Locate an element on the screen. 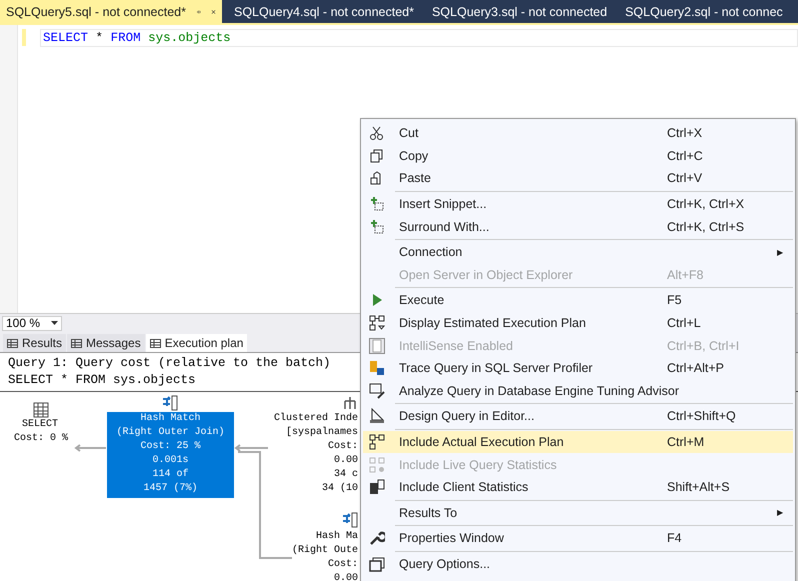 This screenshot has width=798, height=581. document-tab: SQLQuery2.sql - not connec is located at coordinates (705, 11).